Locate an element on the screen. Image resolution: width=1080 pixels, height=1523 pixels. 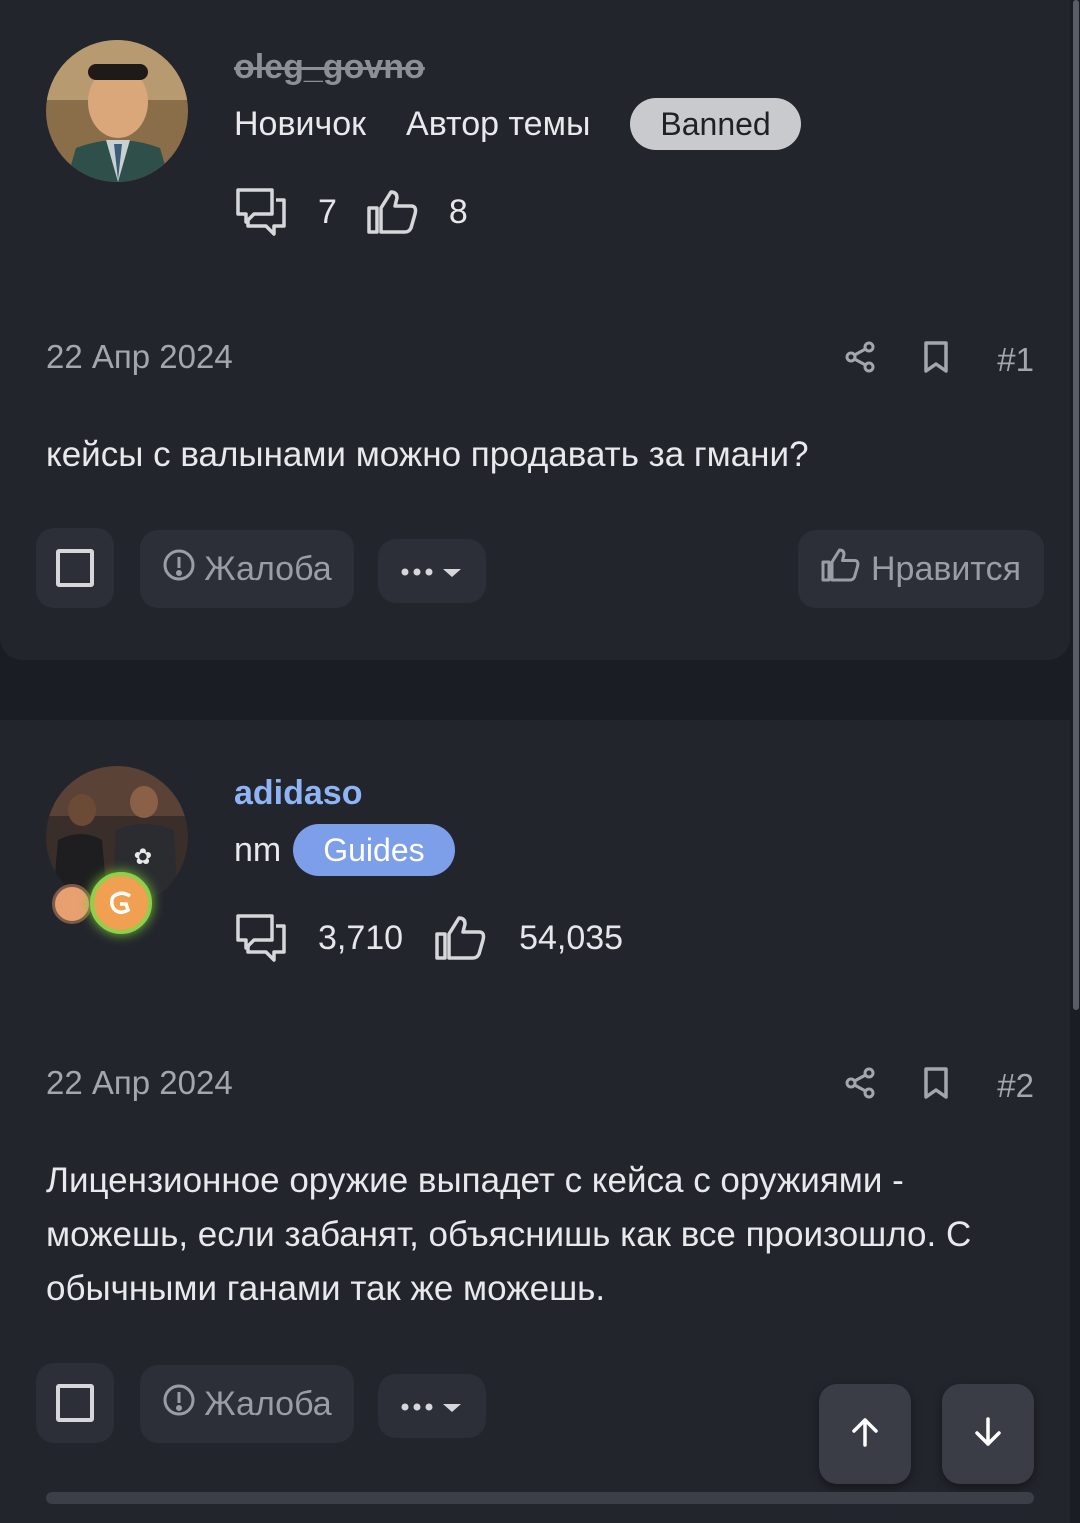
scroll-down-button is located at coordinates (988, 1434).